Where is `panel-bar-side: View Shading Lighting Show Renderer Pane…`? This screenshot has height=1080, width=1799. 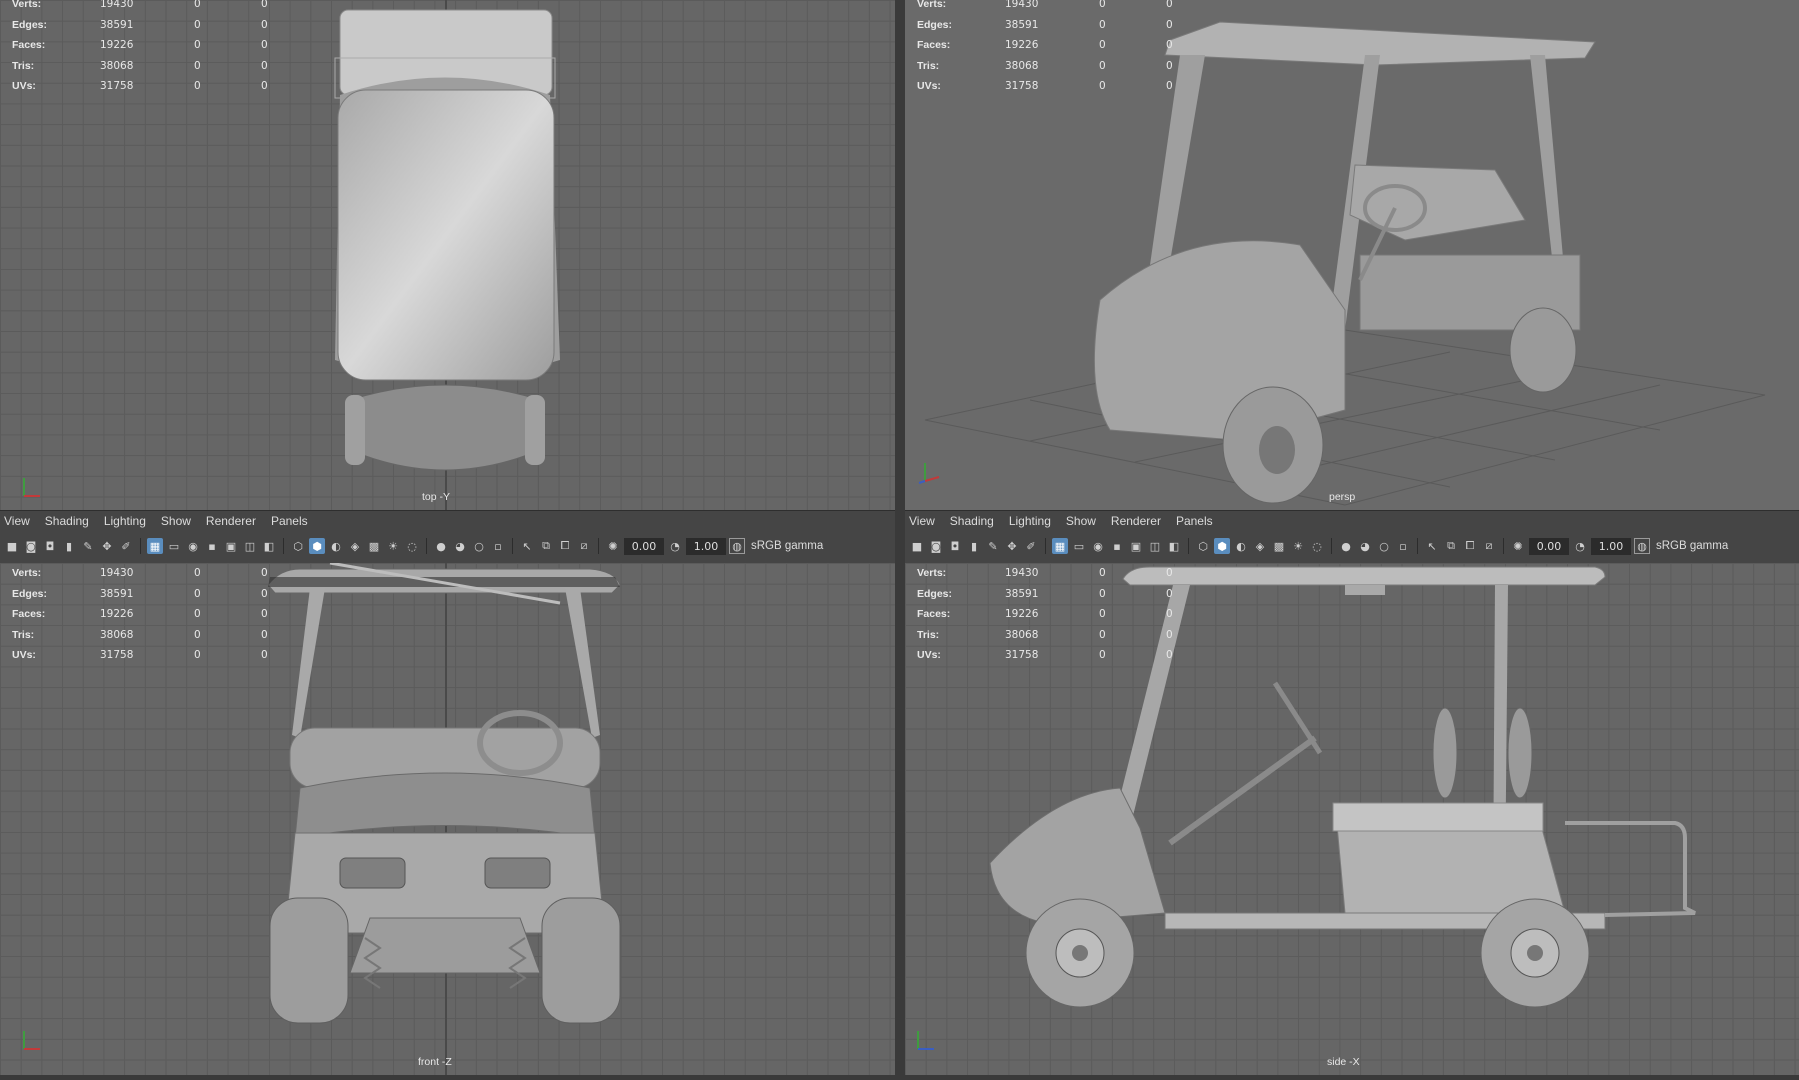 panel-bar-side: View Shading Lighting Show Renderer Pane… is located at coordinates (1352, 536).